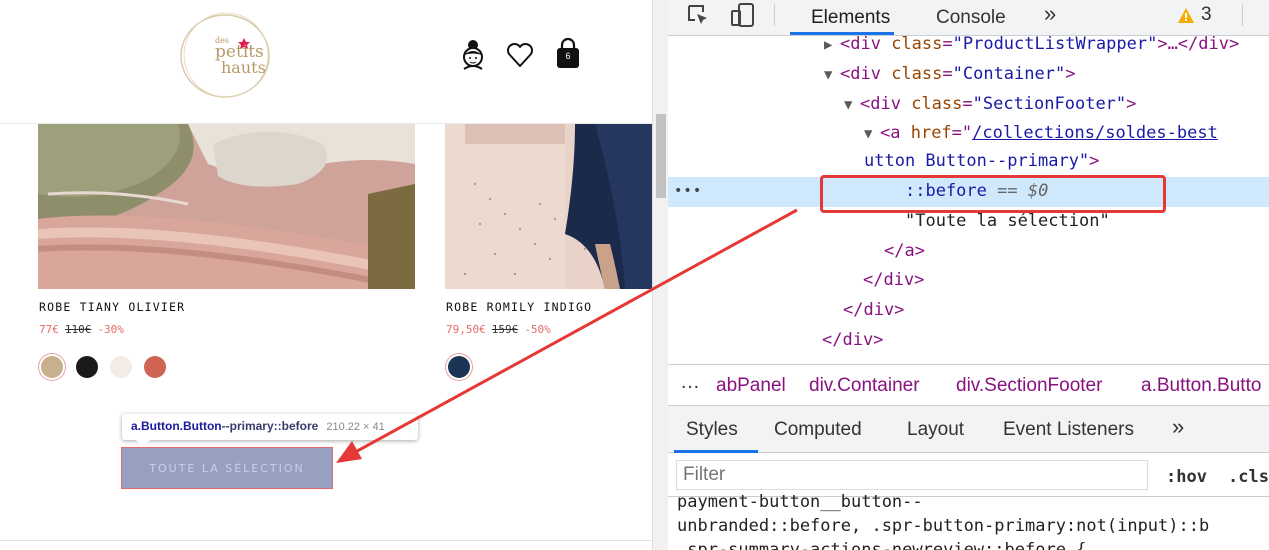 The image size is (1269, 550). I want to click on css-selector-line: .spr-summary-actions-newreview::before {, so click(881, 545).